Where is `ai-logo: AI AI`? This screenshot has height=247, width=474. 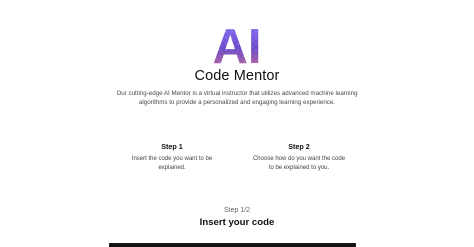
ai-logo: AI AI is located at coordinates (237, 45).